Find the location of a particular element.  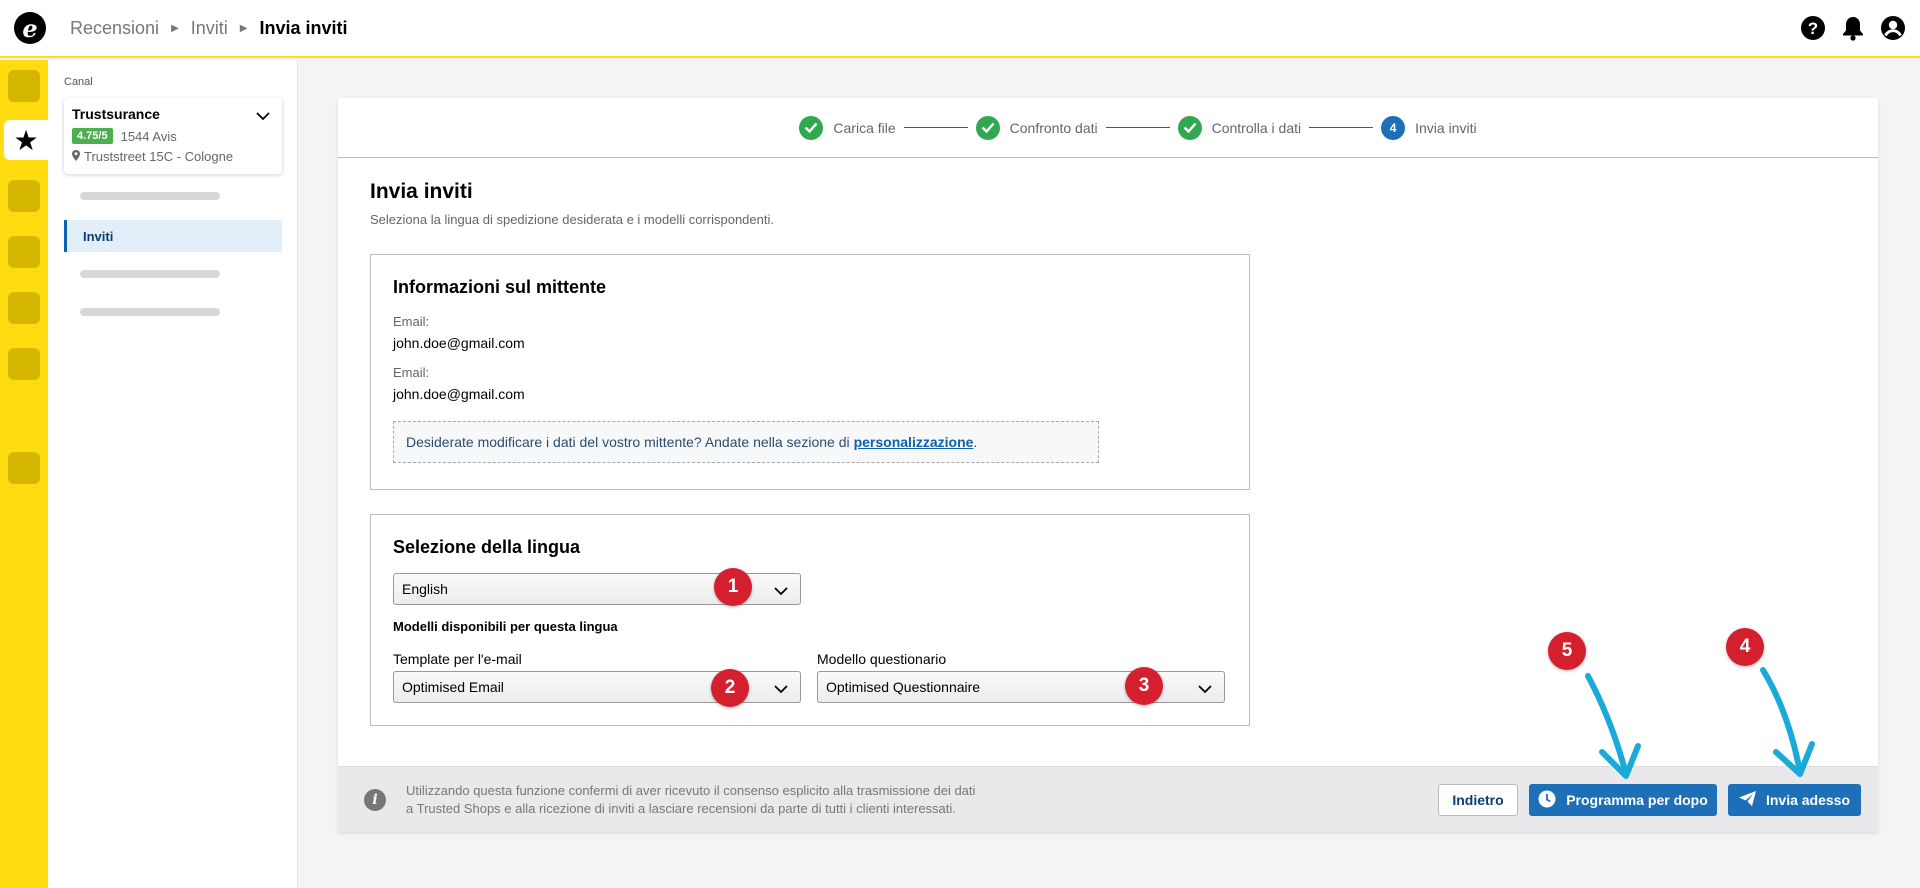

rating-badge: 4.75/5 is located at coordinates (92, 136).